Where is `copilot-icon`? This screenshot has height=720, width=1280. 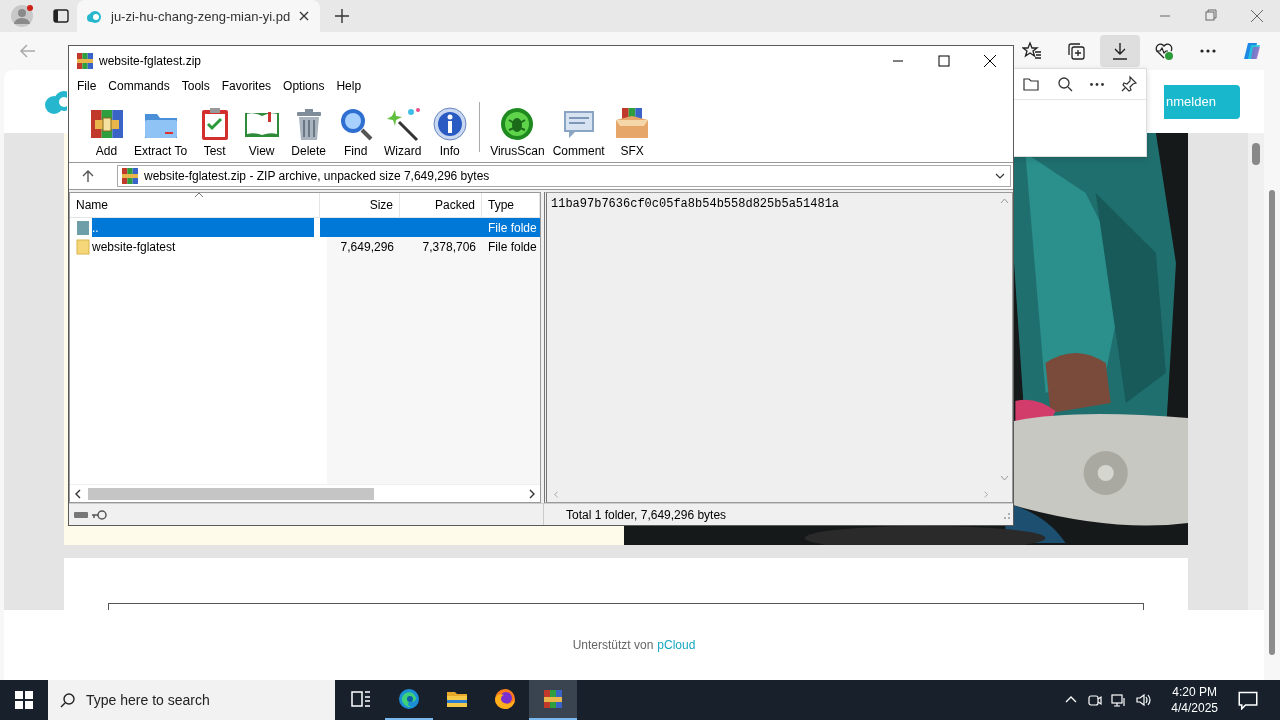 copilot-icon is located at coordinates (1252, 51).